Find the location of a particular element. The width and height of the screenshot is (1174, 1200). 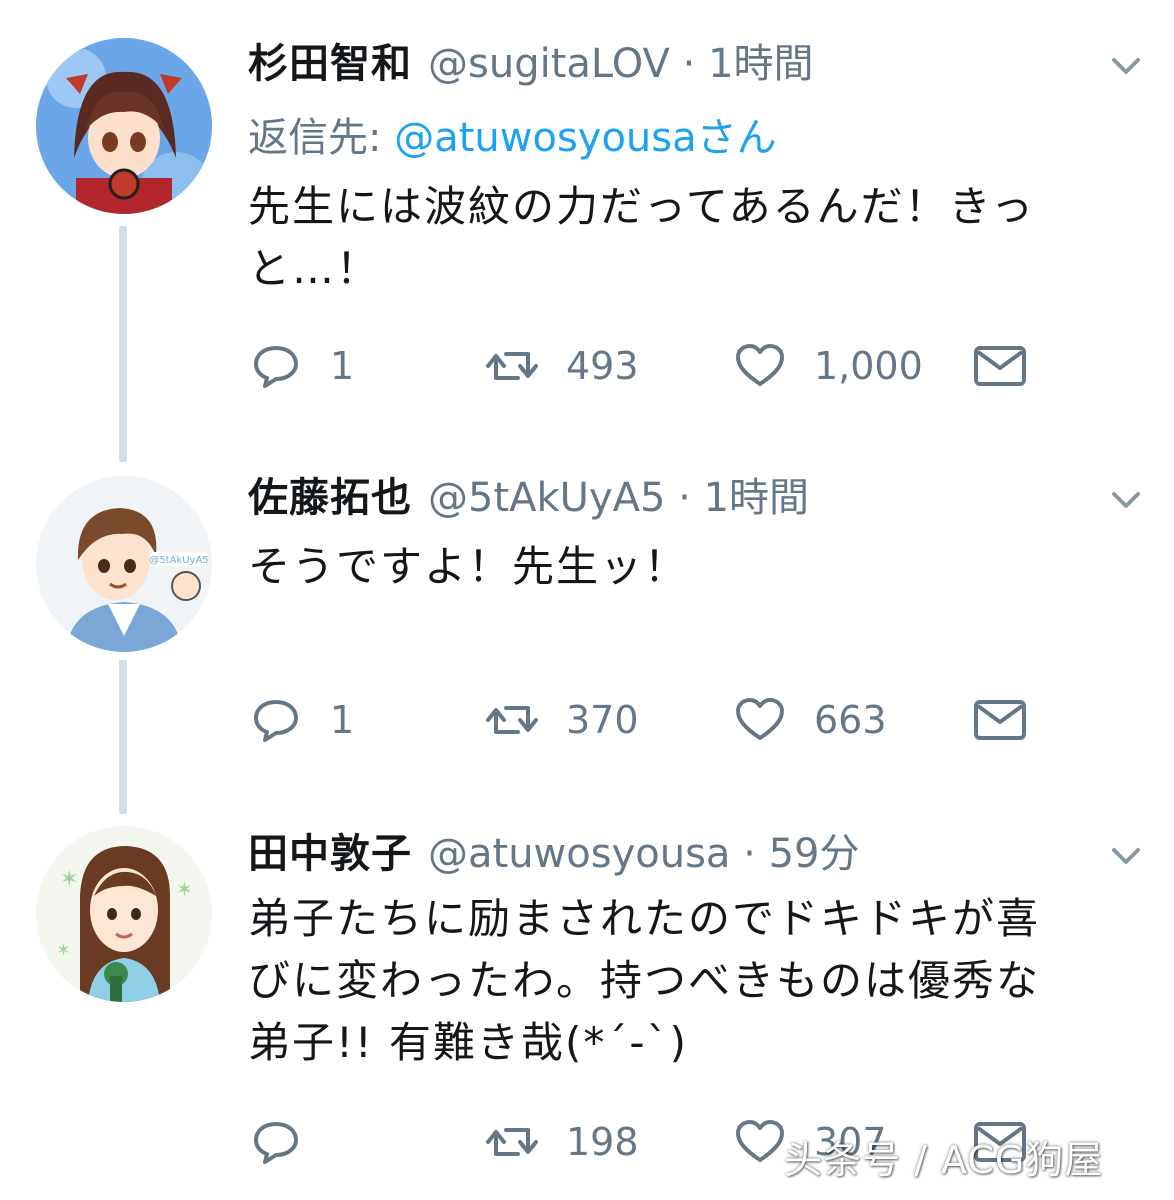

tweet-text-line: 弟子たちに励まされたのでドキドキが喜 is located at coordinates (644, 918).